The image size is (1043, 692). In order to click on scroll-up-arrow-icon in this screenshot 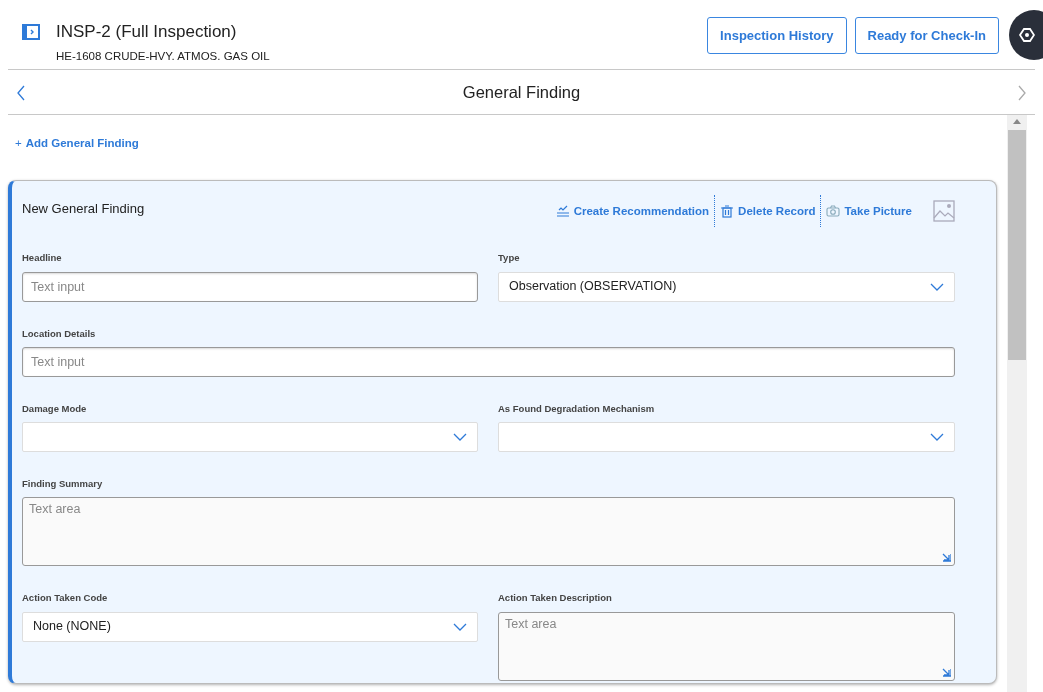, I will do `click(1017, 121)`.